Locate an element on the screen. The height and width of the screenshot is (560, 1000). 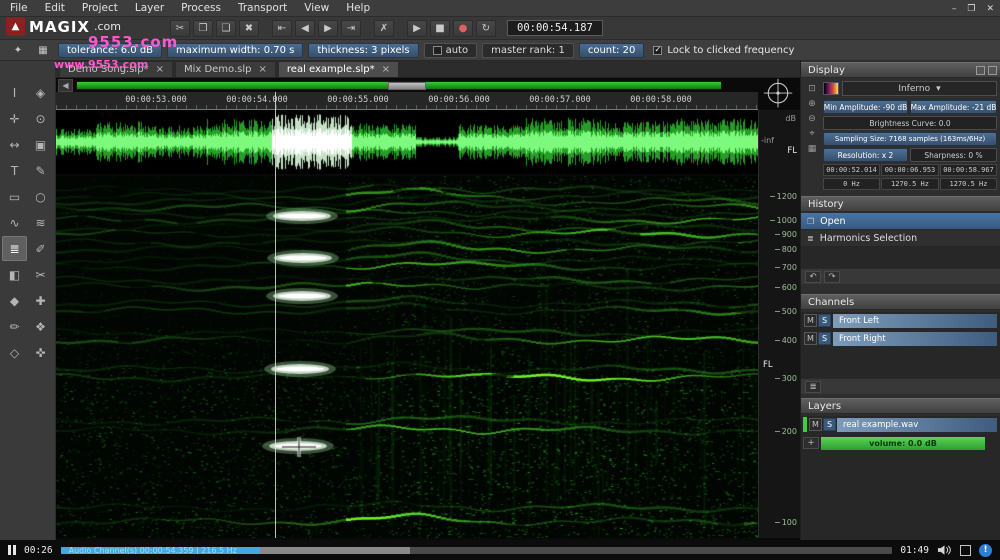
auto-checkbox: auto is located at coordinates (450, 50).